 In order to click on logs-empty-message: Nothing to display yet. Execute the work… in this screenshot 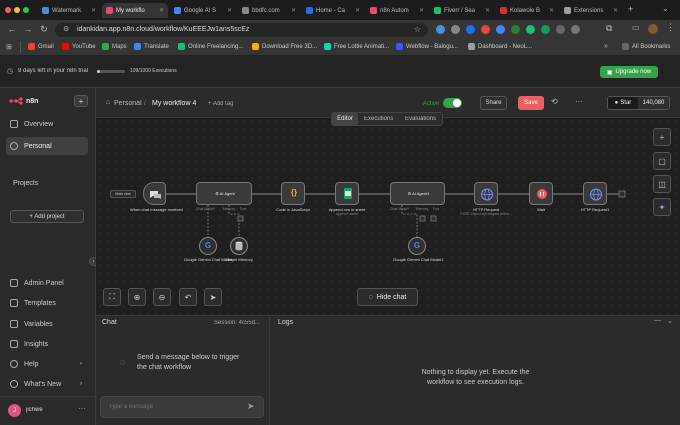, I will do `click(475, 377)`.